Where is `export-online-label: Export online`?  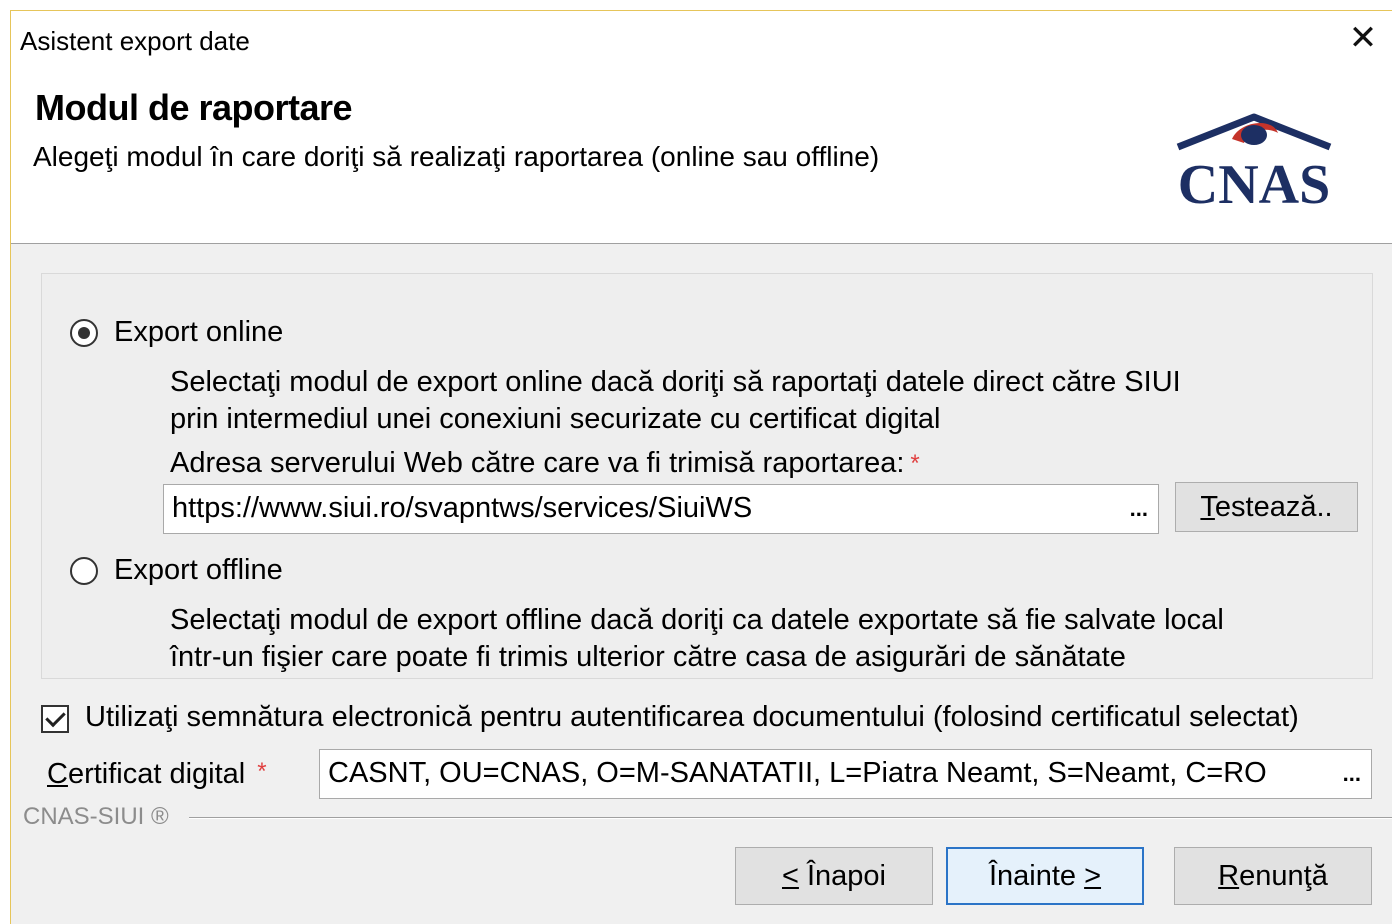 export-online-label: Export online is located at coordinates (198, 332).